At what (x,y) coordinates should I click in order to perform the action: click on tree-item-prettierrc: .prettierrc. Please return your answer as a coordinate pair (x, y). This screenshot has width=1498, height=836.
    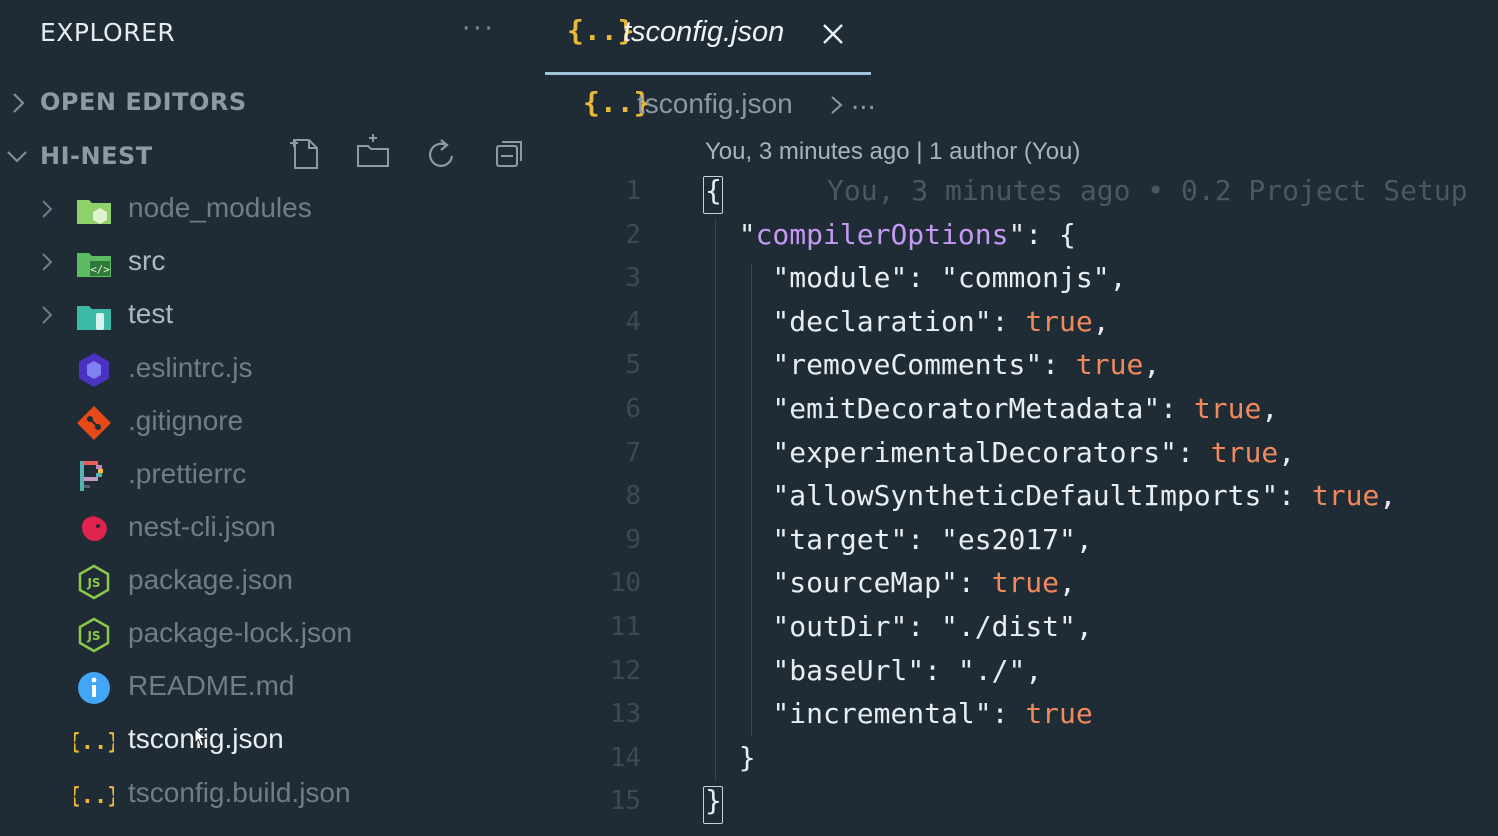
    Looking at the image, I should click on (272, 475).